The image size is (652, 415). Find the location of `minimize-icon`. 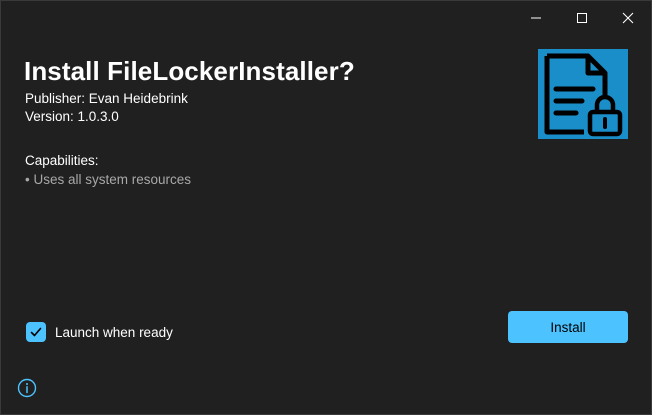

minimize-icon is located at coordinates (536, 18).